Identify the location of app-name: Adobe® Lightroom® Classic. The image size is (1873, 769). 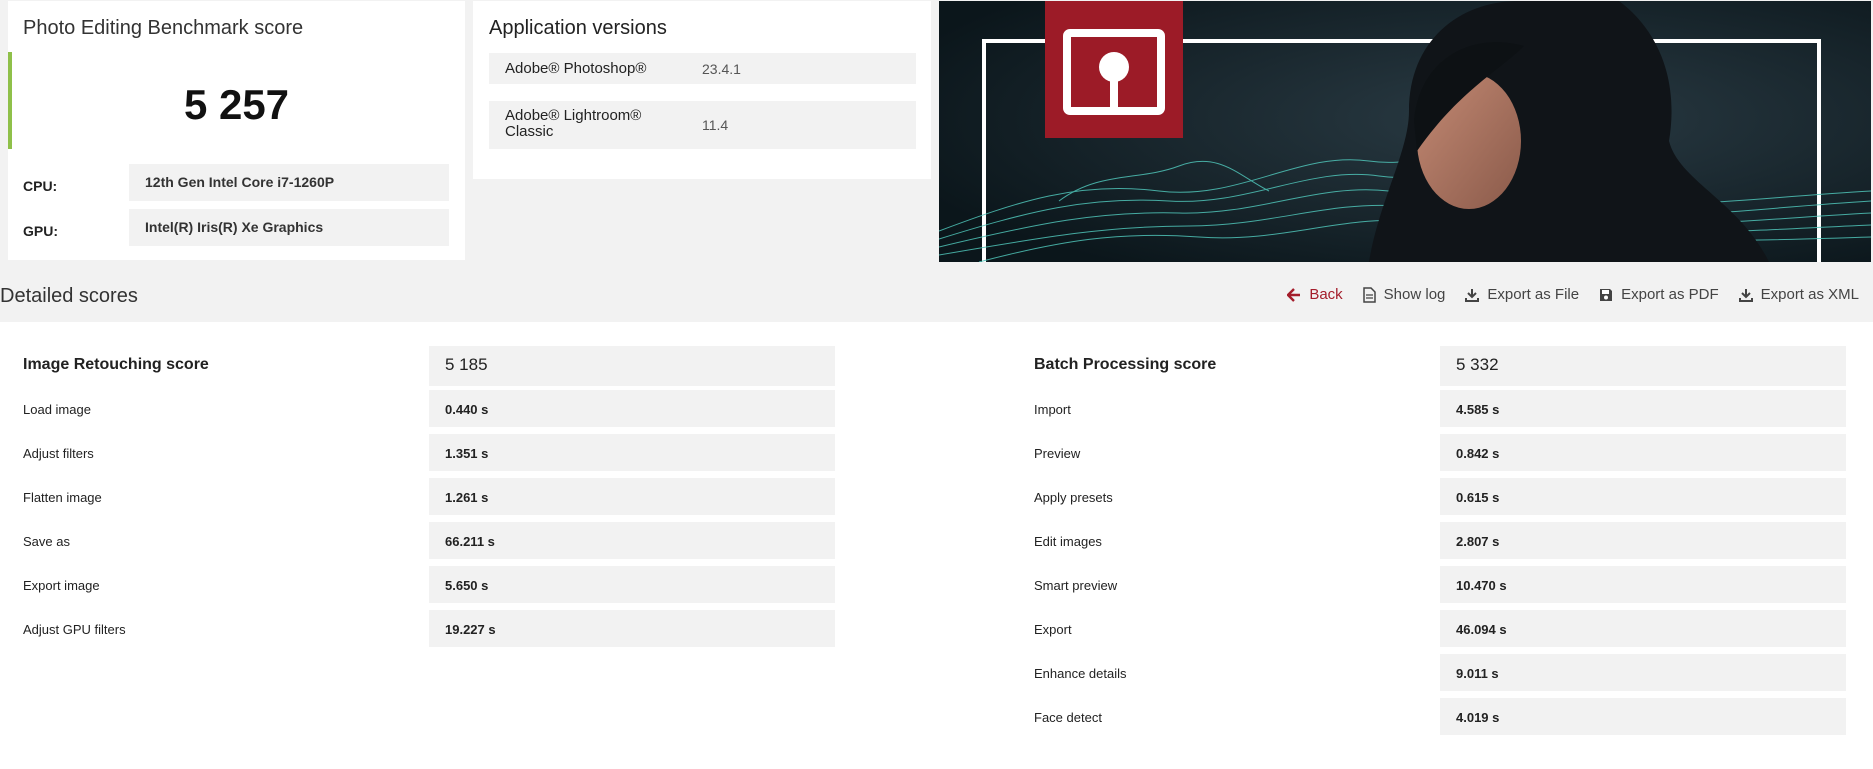
(573, 124).